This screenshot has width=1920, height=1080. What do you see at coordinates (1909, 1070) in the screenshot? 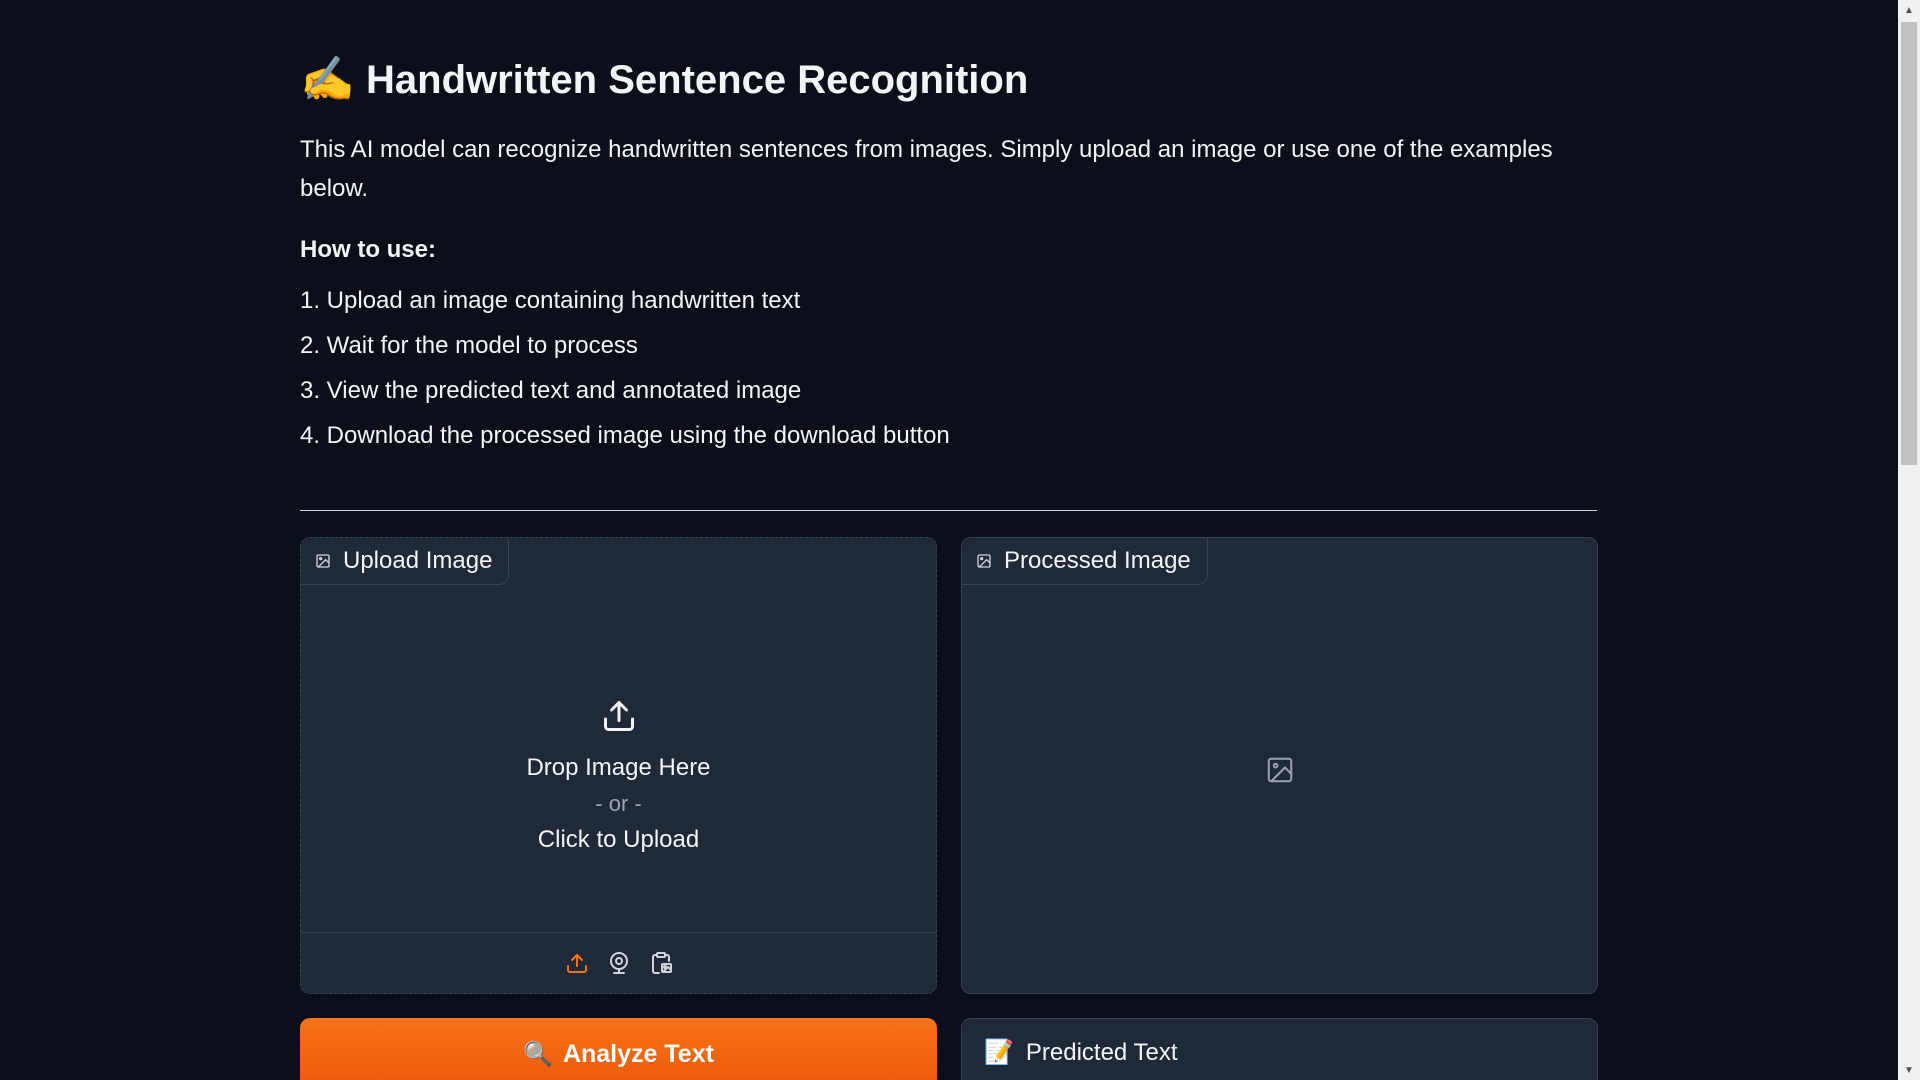
I see `scroll-down-arrow-icon: ▼` at bounding box center [1909, 1070].